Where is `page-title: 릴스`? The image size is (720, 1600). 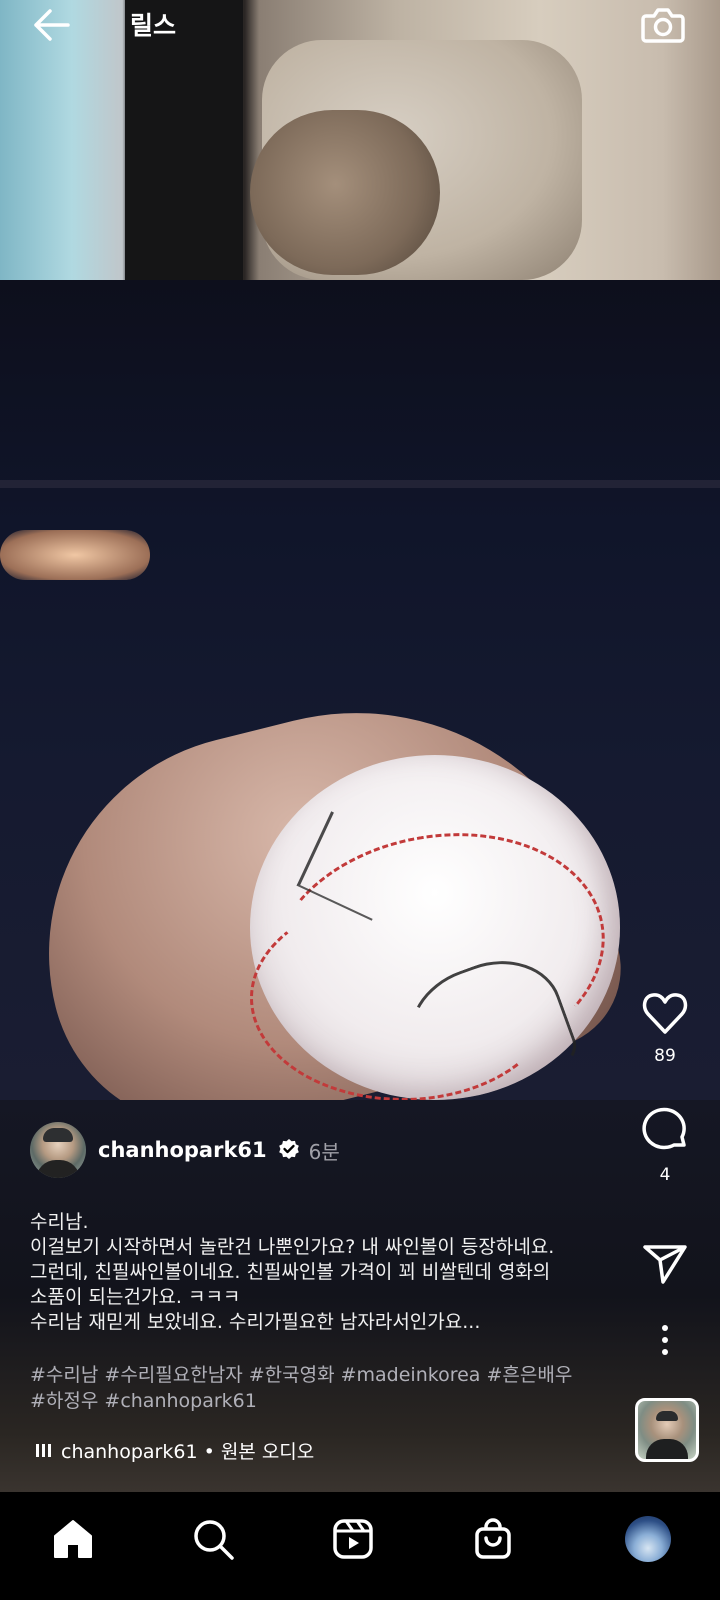
page-title: 릴스 is located at coordinates (153, 25).